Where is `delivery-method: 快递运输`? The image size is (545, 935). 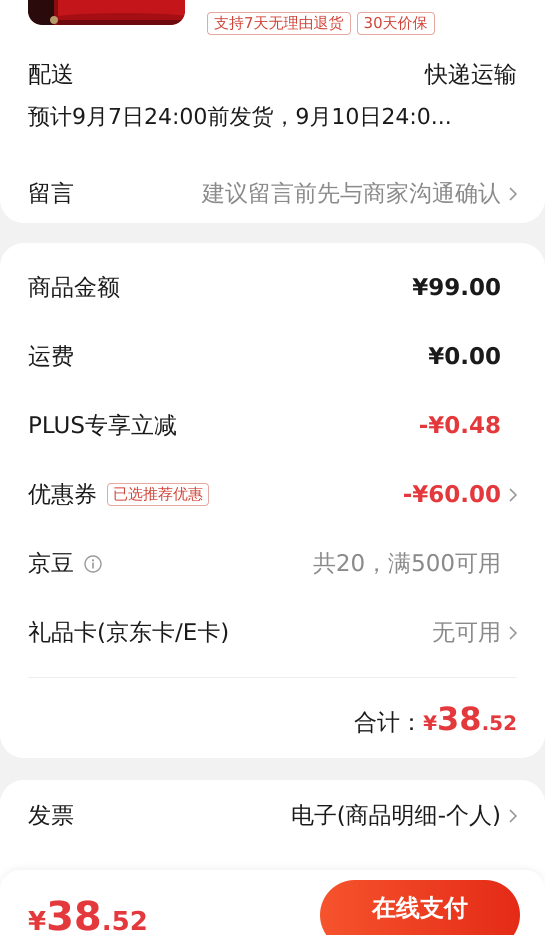 delivery-method: 快递运输 is located at coordinates (471, 75).